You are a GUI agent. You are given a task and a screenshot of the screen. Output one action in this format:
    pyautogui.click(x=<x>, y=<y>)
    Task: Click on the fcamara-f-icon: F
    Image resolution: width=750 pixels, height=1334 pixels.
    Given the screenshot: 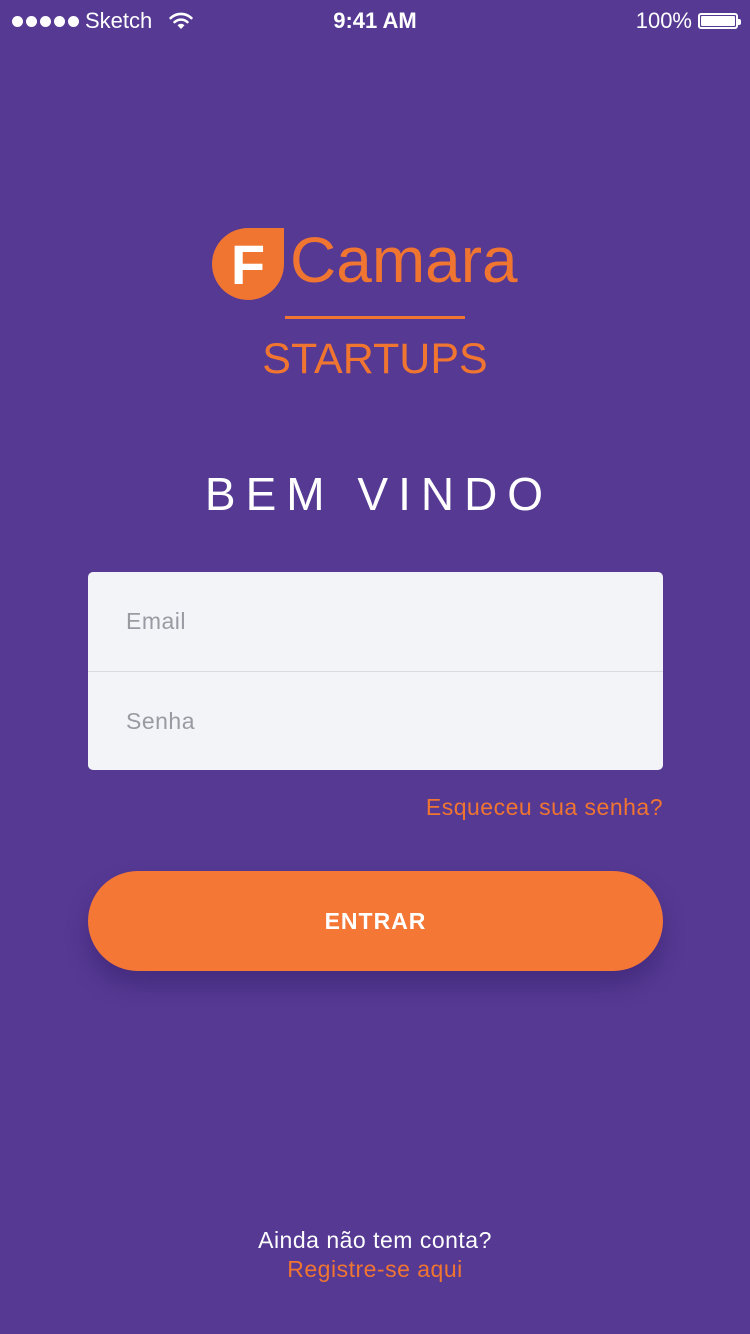 What is the action you would take?
    pyautogui.click(x=248, y=264)
    